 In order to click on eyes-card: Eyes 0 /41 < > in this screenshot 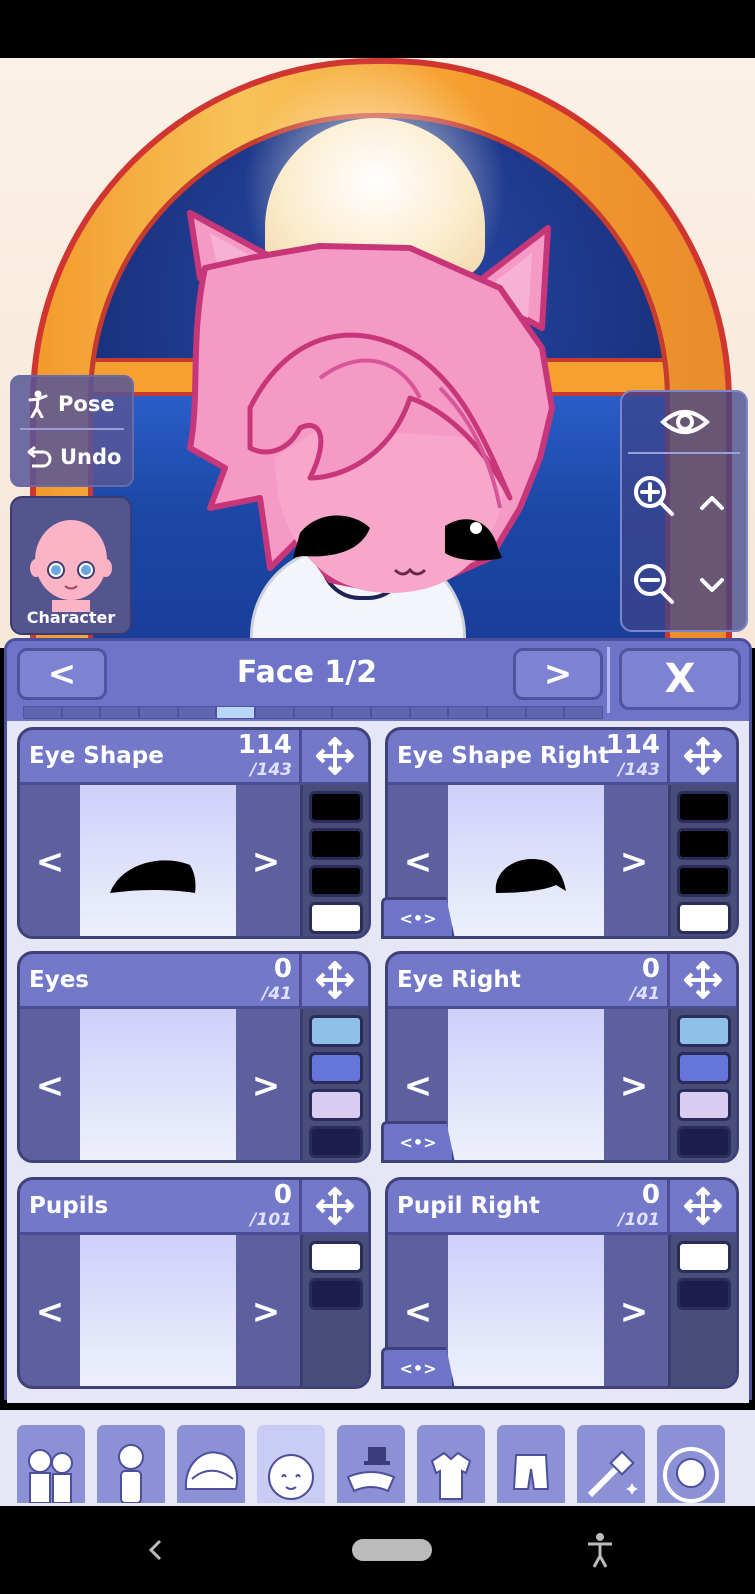, I will do `click(194, 1057)`.